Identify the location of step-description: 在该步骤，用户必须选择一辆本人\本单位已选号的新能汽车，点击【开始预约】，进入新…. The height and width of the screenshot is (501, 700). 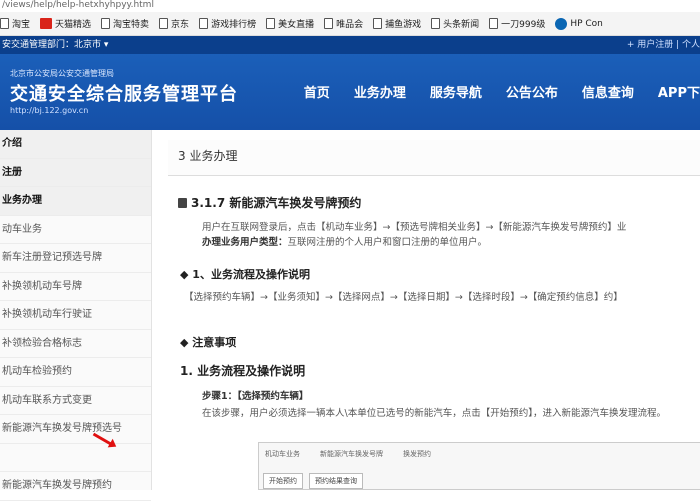
(434, 413).